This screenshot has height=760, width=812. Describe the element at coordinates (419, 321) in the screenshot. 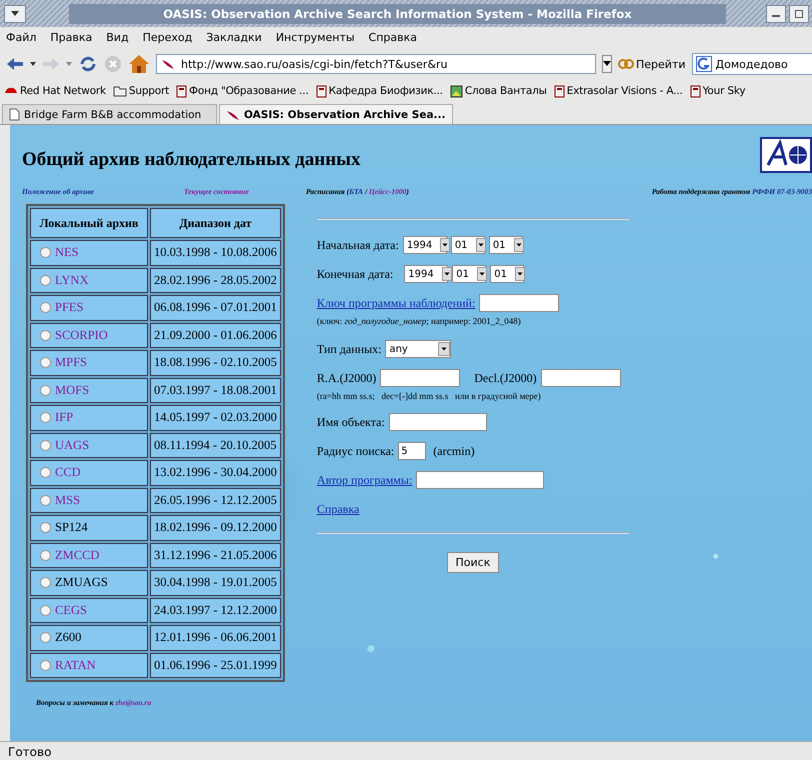

I see `hint-text: (ключ: год_полугодие_номер; например: 2001_2_048)` at that location.